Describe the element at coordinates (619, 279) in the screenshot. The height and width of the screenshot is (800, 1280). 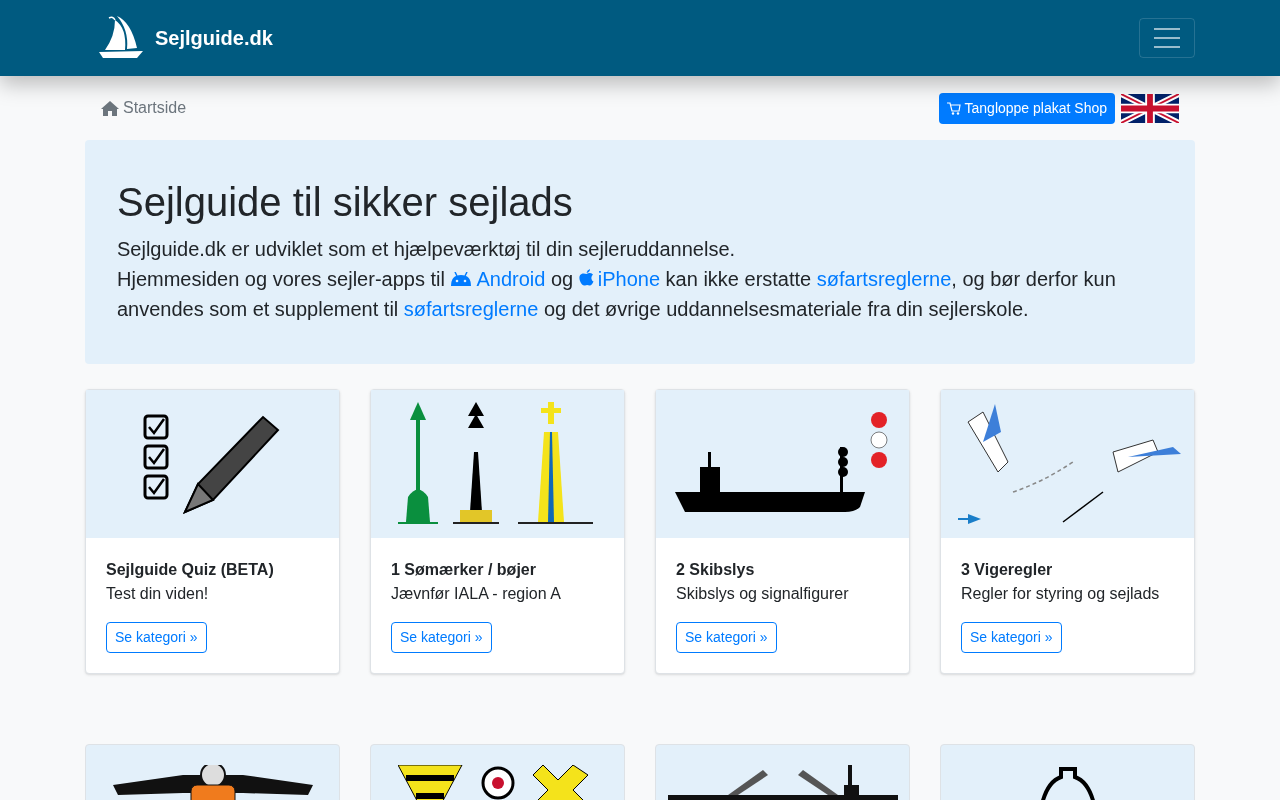
I see `app-link: iPhone` at that location.